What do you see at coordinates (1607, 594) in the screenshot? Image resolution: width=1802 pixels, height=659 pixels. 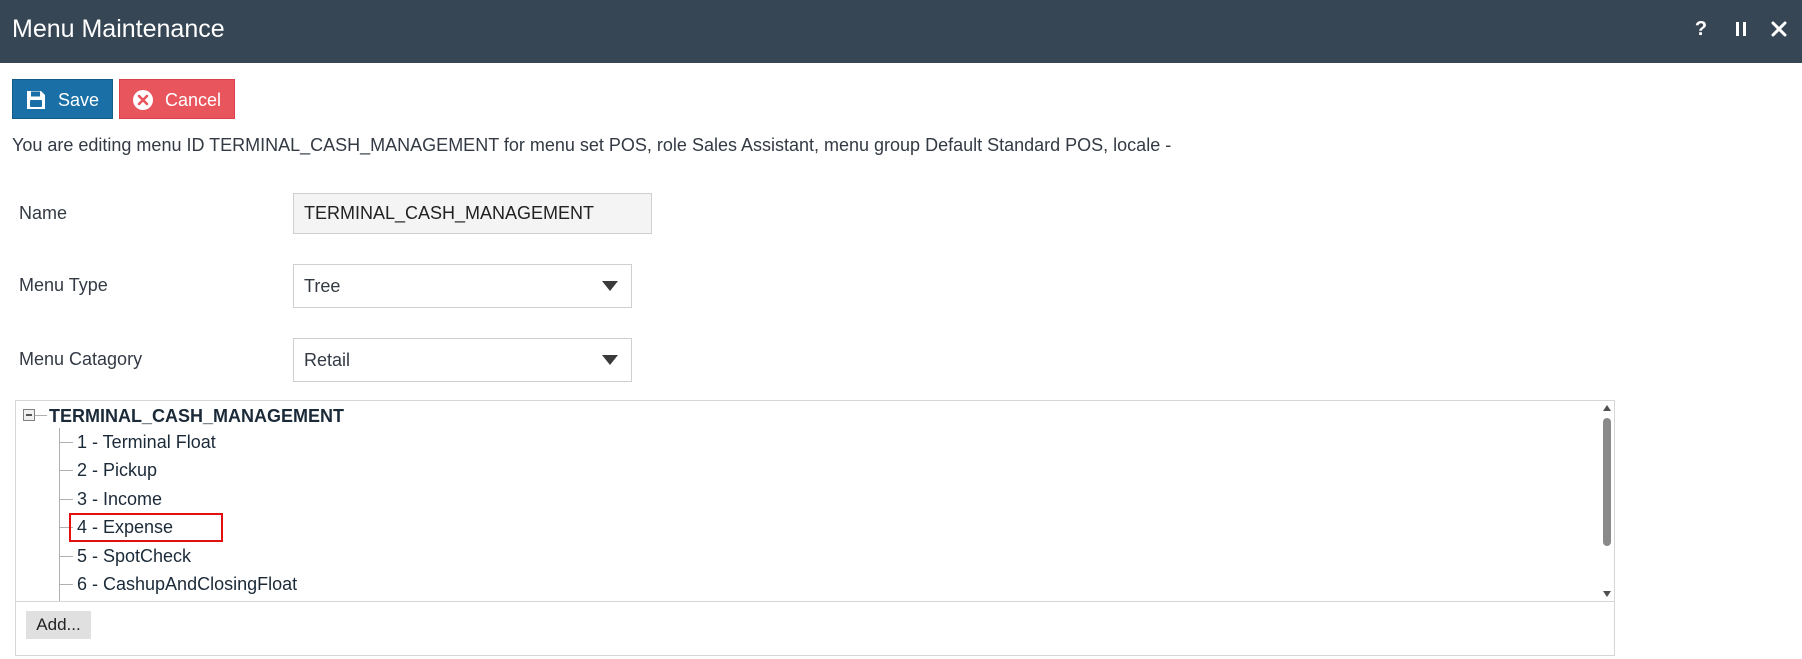 I see `scroll-down-icon` at bounding box center [1607, 594].